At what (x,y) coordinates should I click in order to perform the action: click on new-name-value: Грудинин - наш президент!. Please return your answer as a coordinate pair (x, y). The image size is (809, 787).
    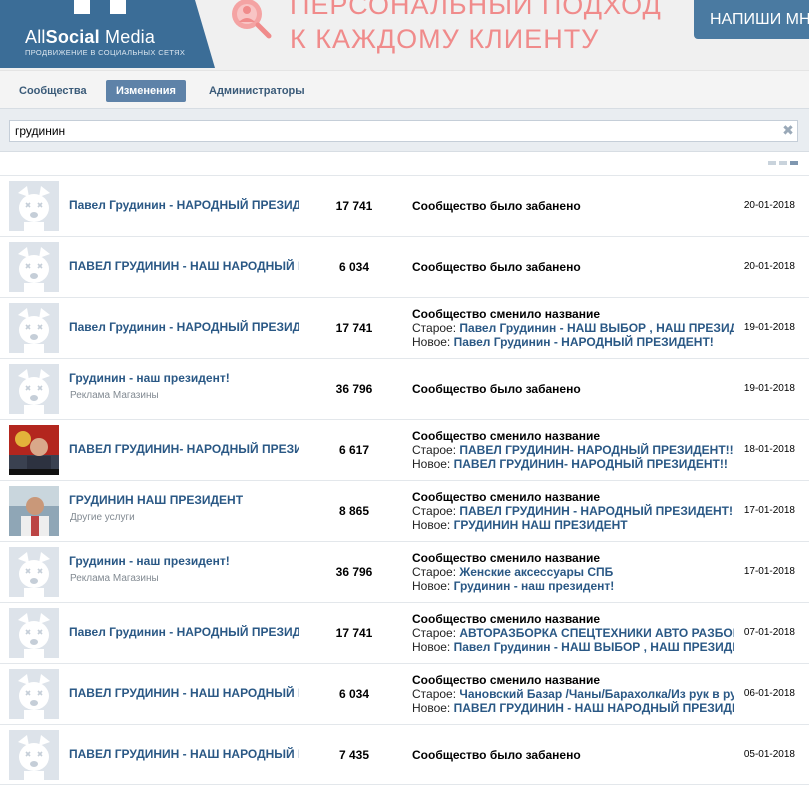
    Looking at the image, I should click on (534, 586).